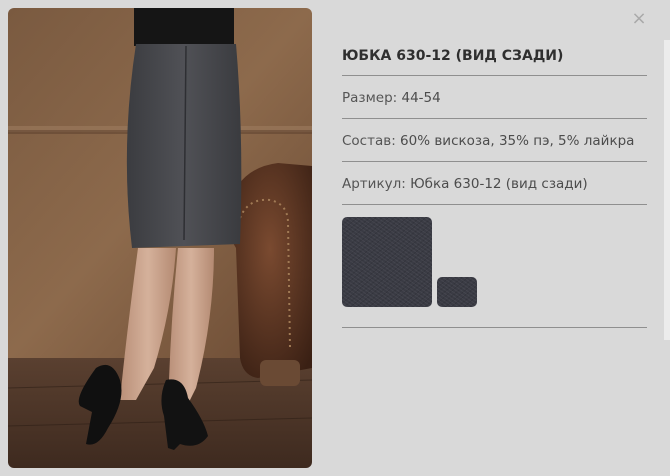 This screenshot has width=670, height=476. What do you see at coordinates (494, 266) in the screenshot?
I see `color-swatches` at bounding box center [494, 266].